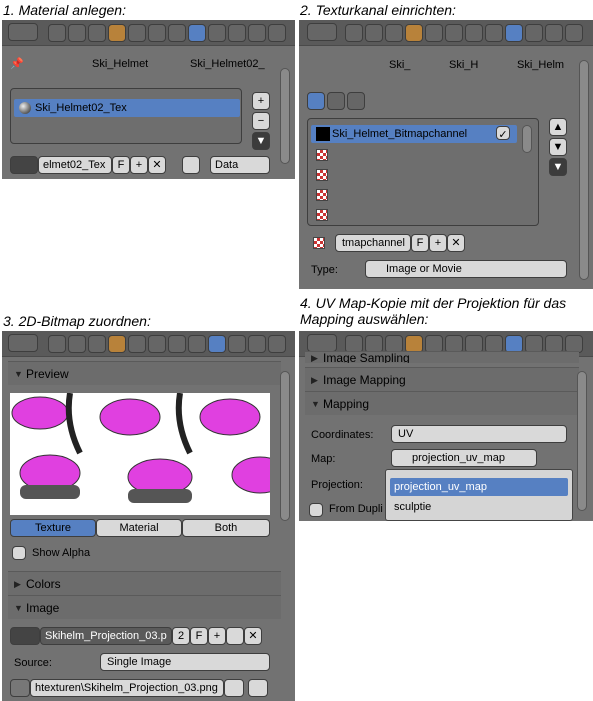  What do you see at coordinates (261, 101) in the screenshot?
I see `add-slot-button: +` at bounding box center [261, 101].